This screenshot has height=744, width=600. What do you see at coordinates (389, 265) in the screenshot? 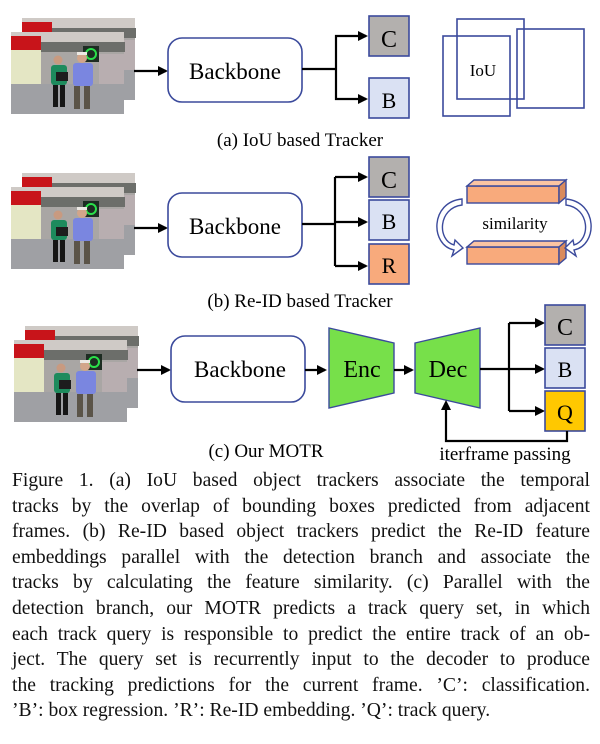
I see `output-r-label: R` at bounding box center [389, 265].